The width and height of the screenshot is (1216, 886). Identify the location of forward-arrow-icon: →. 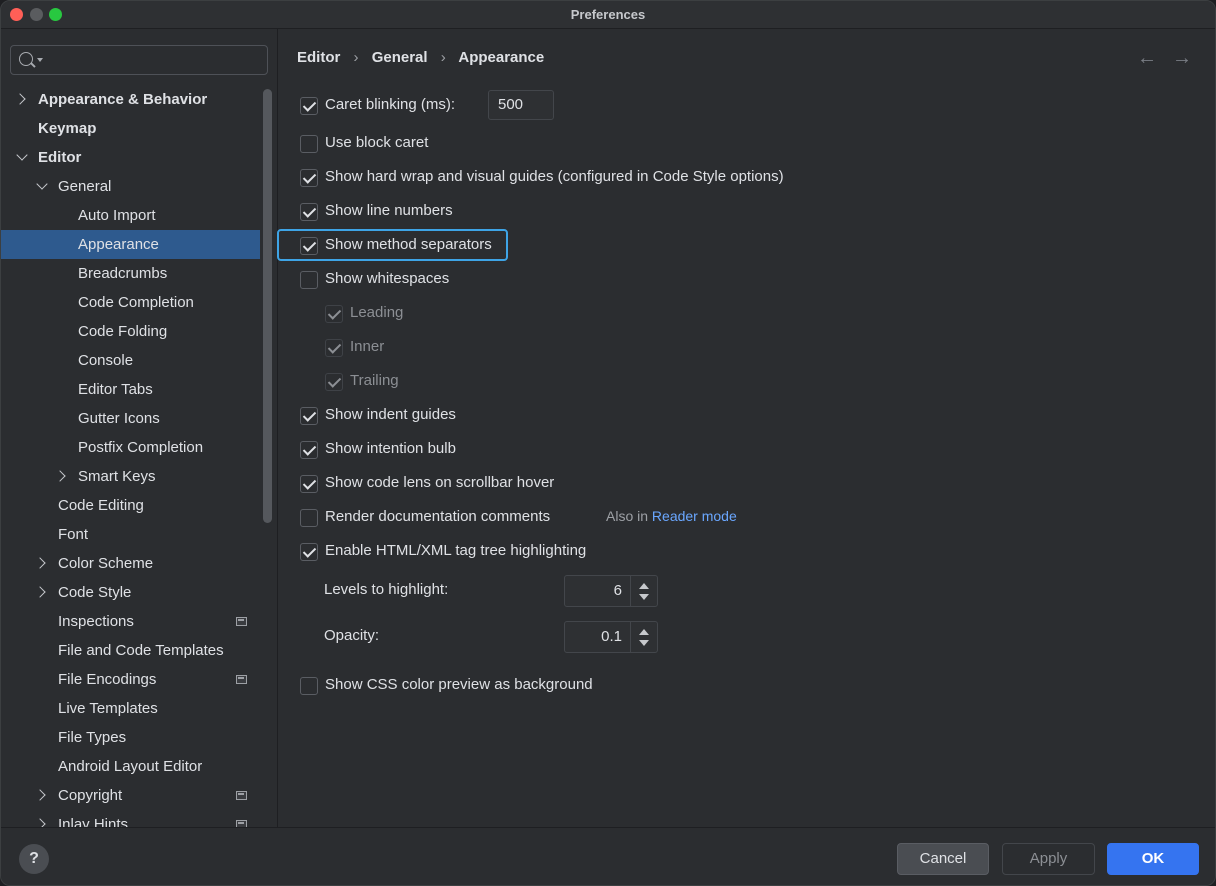
(1182, 58).